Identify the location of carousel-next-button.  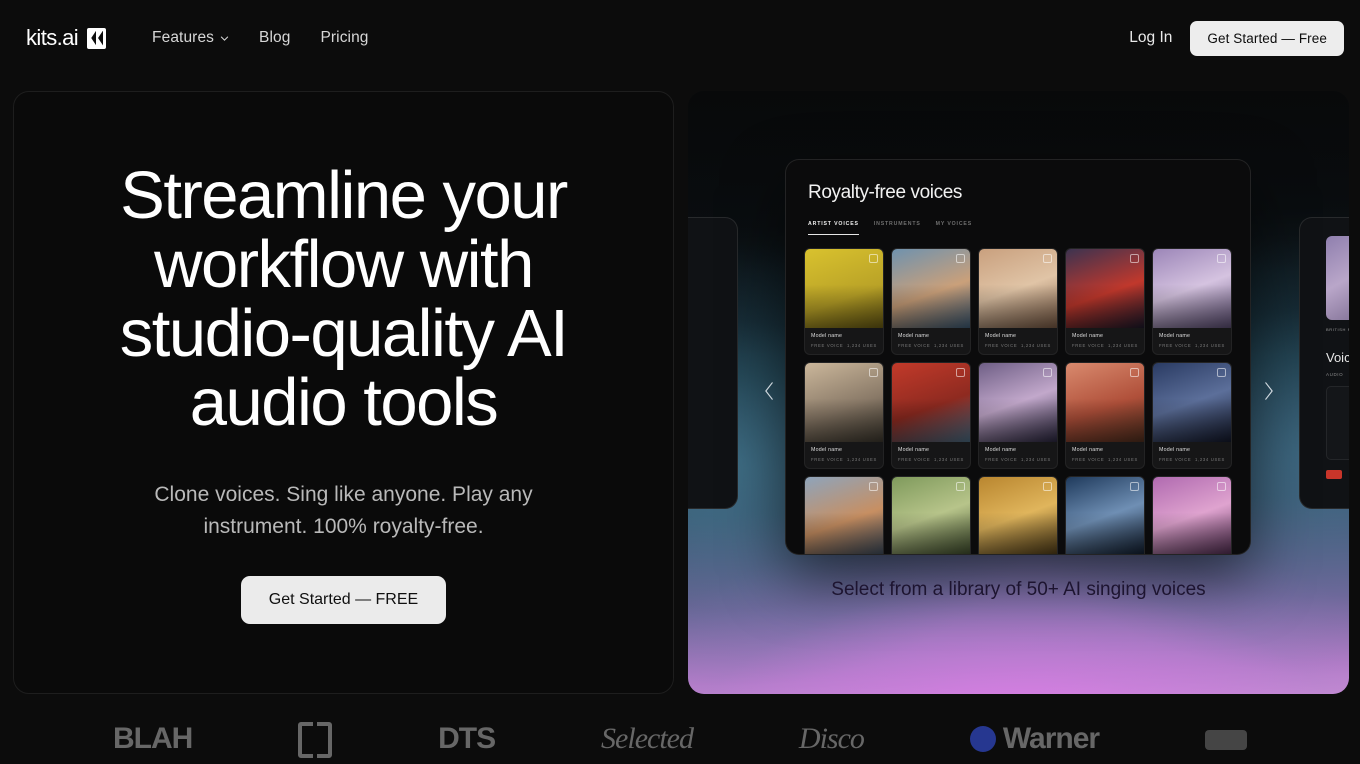
(1268, 393).